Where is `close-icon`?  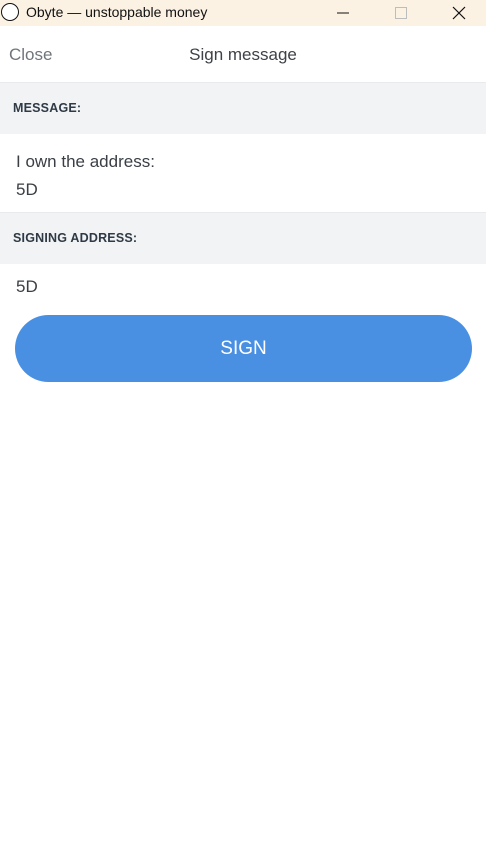 close-icon is located at coordinates (459, 13).